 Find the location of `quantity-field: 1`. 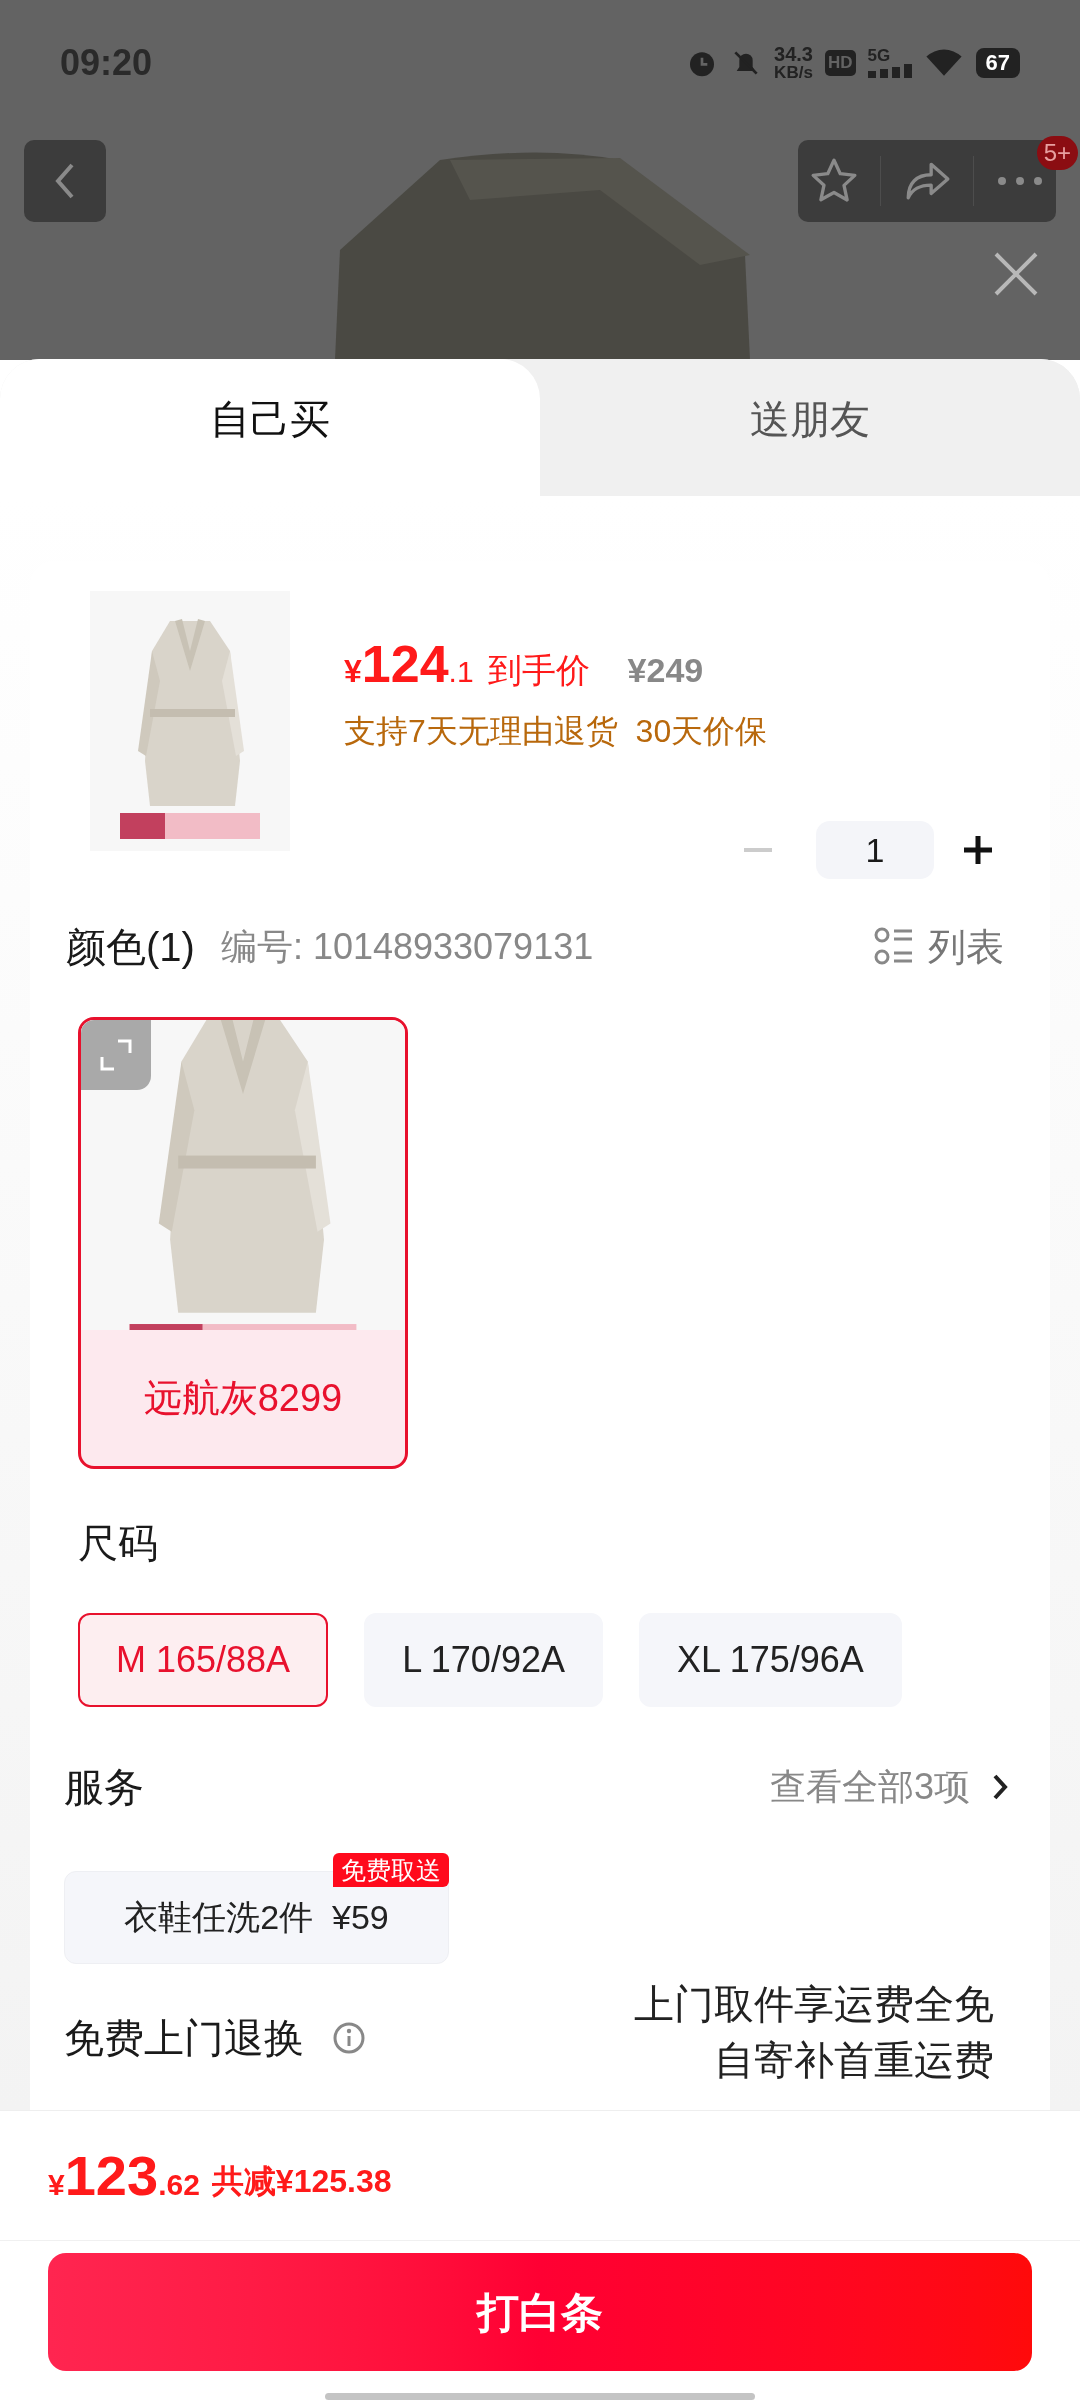

quantity-field: 1 is located at coordinates (875, 850).